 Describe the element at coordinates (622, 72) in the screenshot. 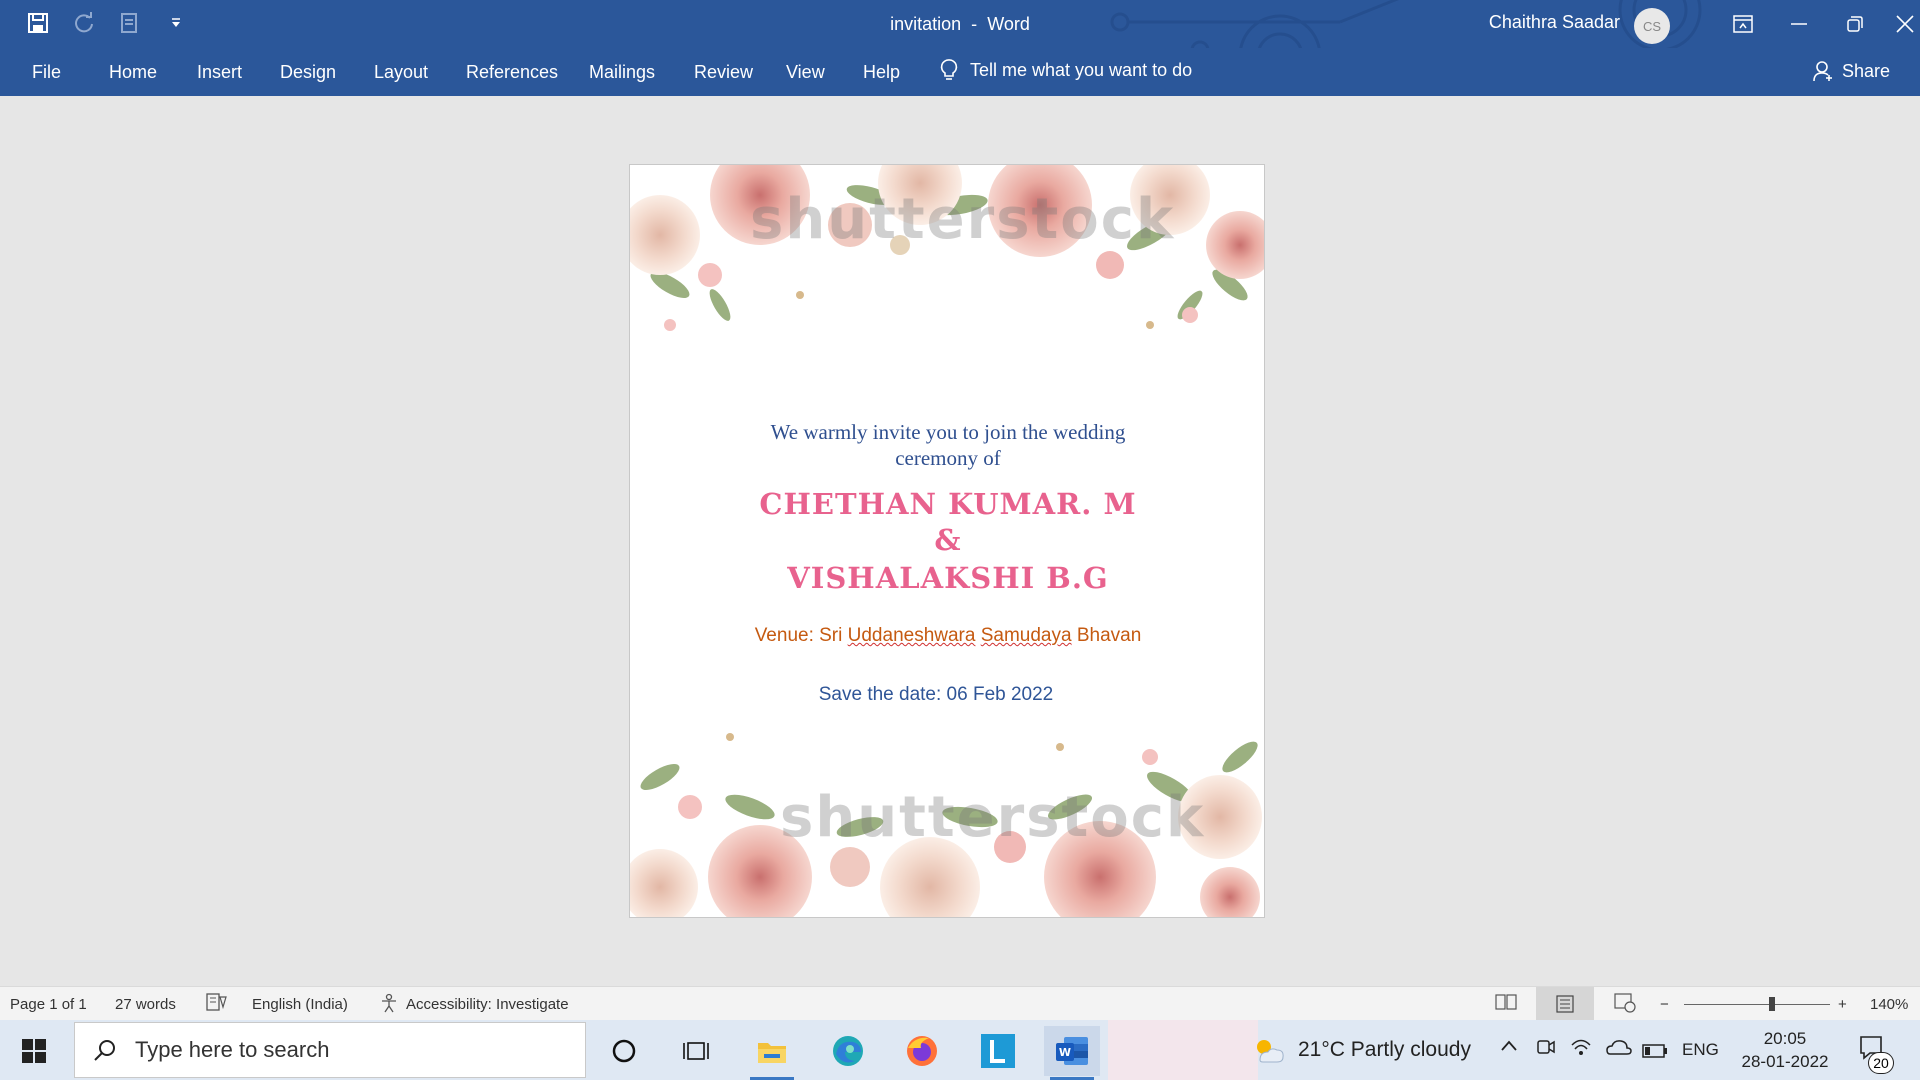

I see `tab-mailings: Mailings` at that location.